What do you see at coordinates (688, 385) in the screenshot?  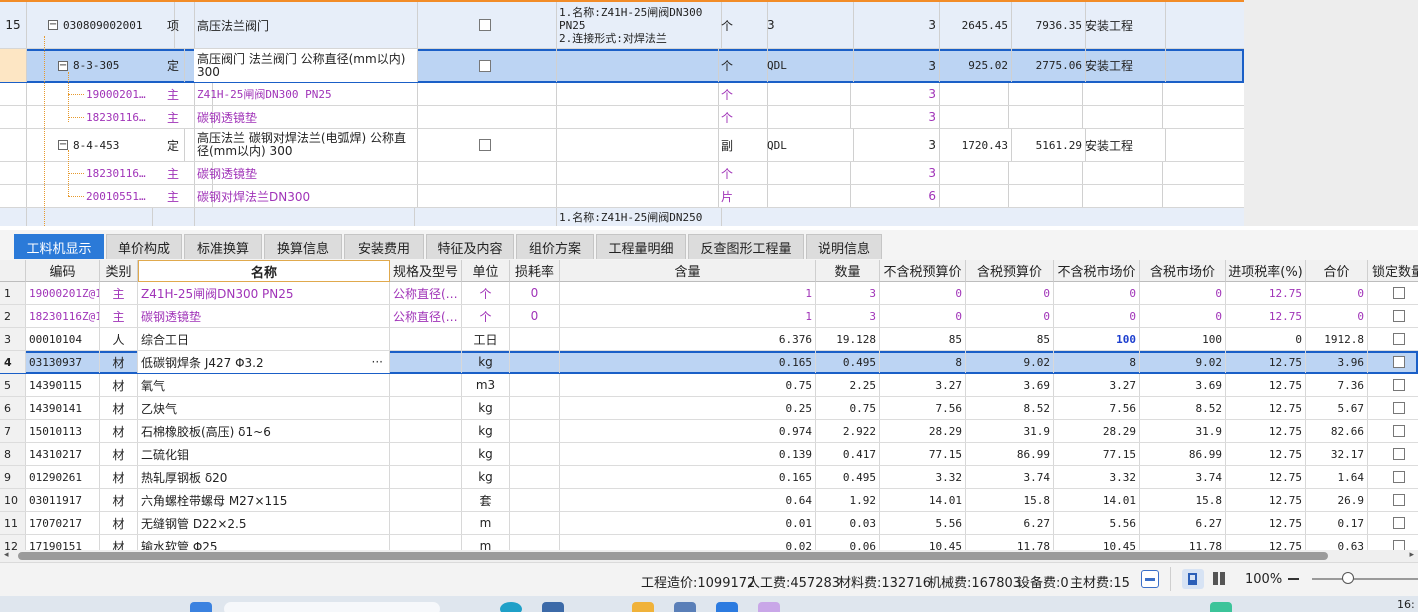 I see `content-cell: 0.75` at bounding box center [688, 385].